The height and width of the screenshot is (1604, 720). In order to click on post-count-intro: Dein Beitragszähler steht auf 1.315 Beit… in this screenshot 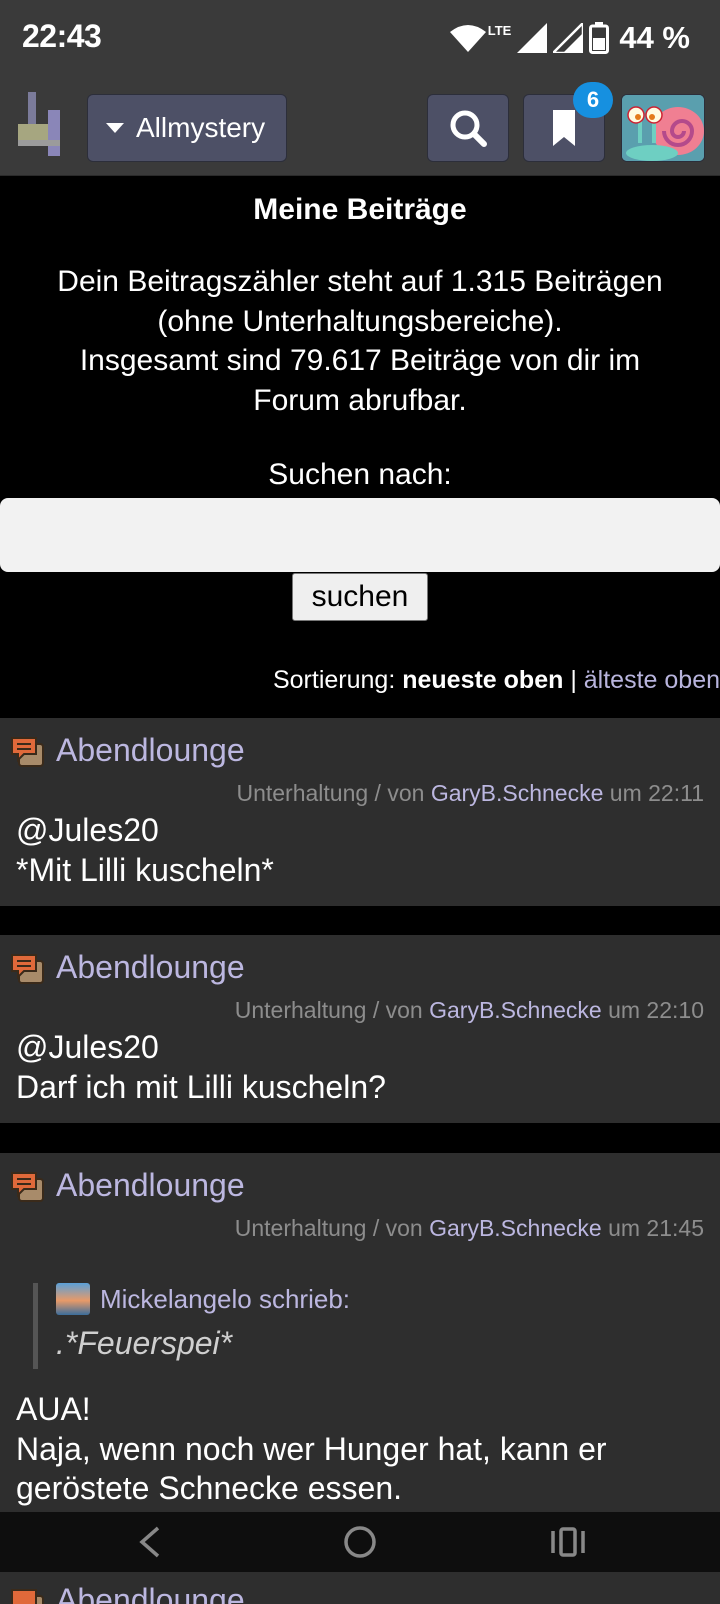, I will do `click(360, 341)`.